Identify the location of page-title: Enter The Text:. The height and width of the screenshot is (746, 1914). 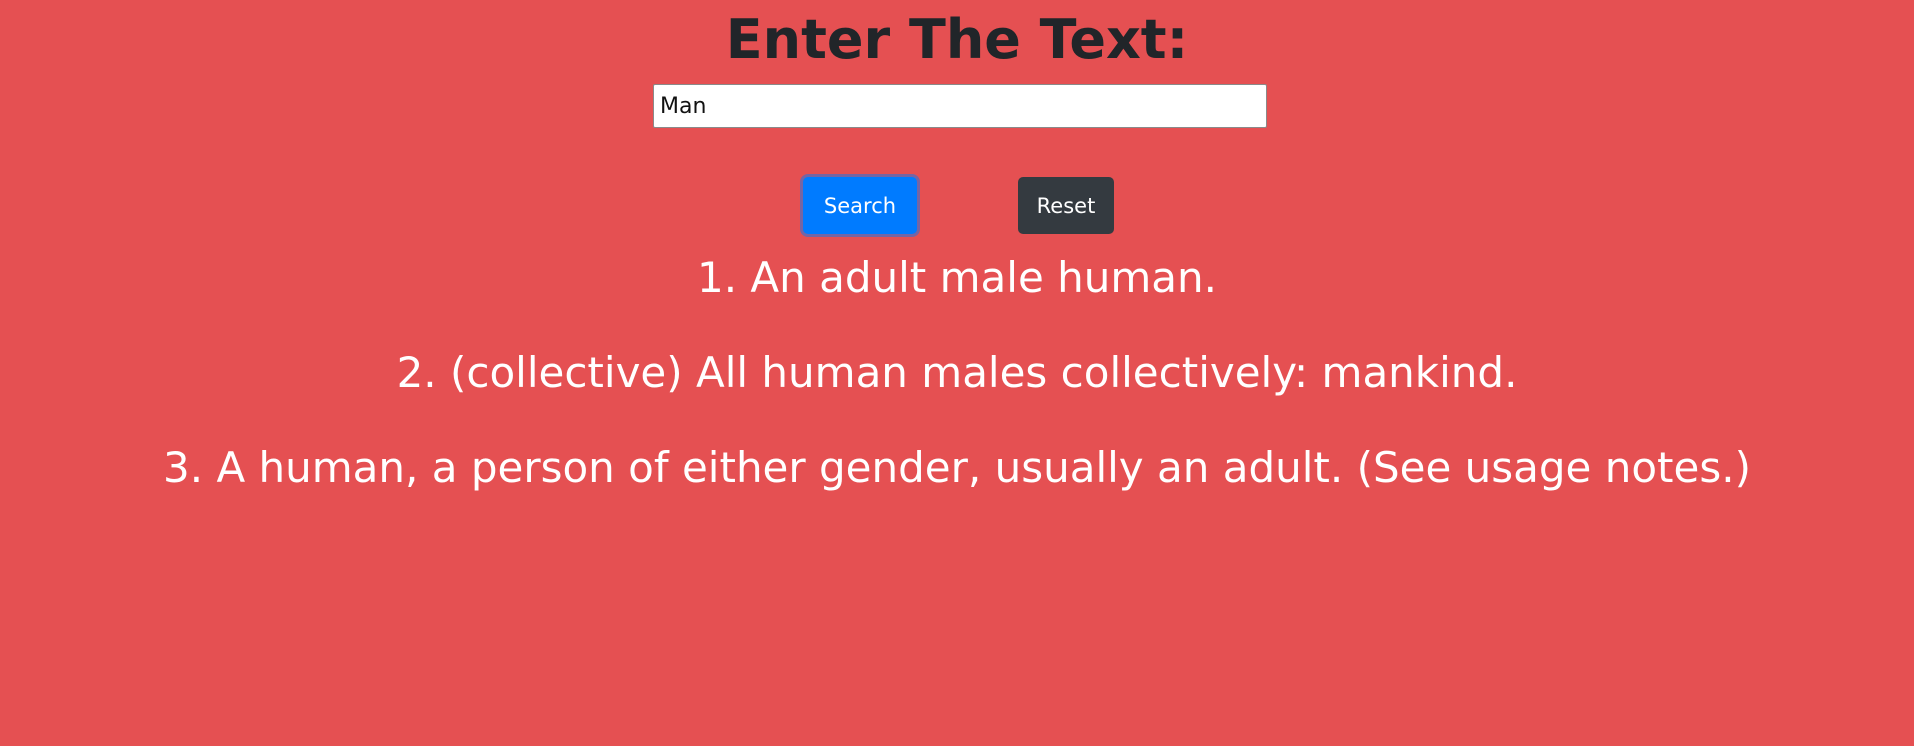
(957, 39).